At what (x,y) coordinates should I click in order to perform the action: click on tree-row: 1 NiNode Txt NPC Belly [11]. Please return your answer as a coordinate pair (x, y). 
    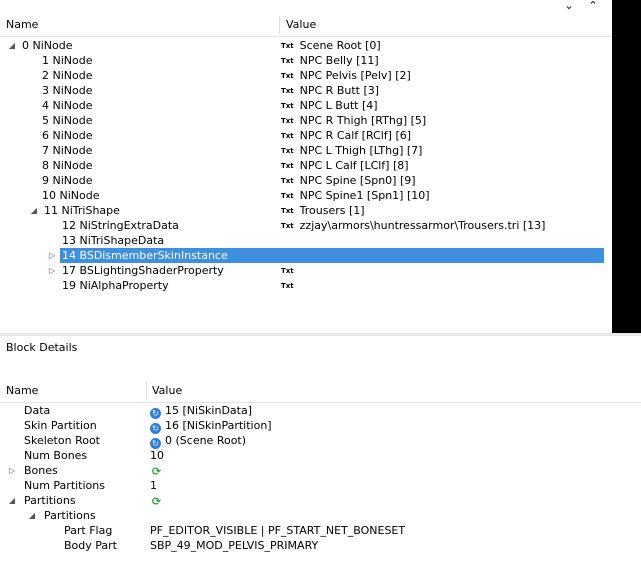
    Looking at the image, I should click on (302, 60).